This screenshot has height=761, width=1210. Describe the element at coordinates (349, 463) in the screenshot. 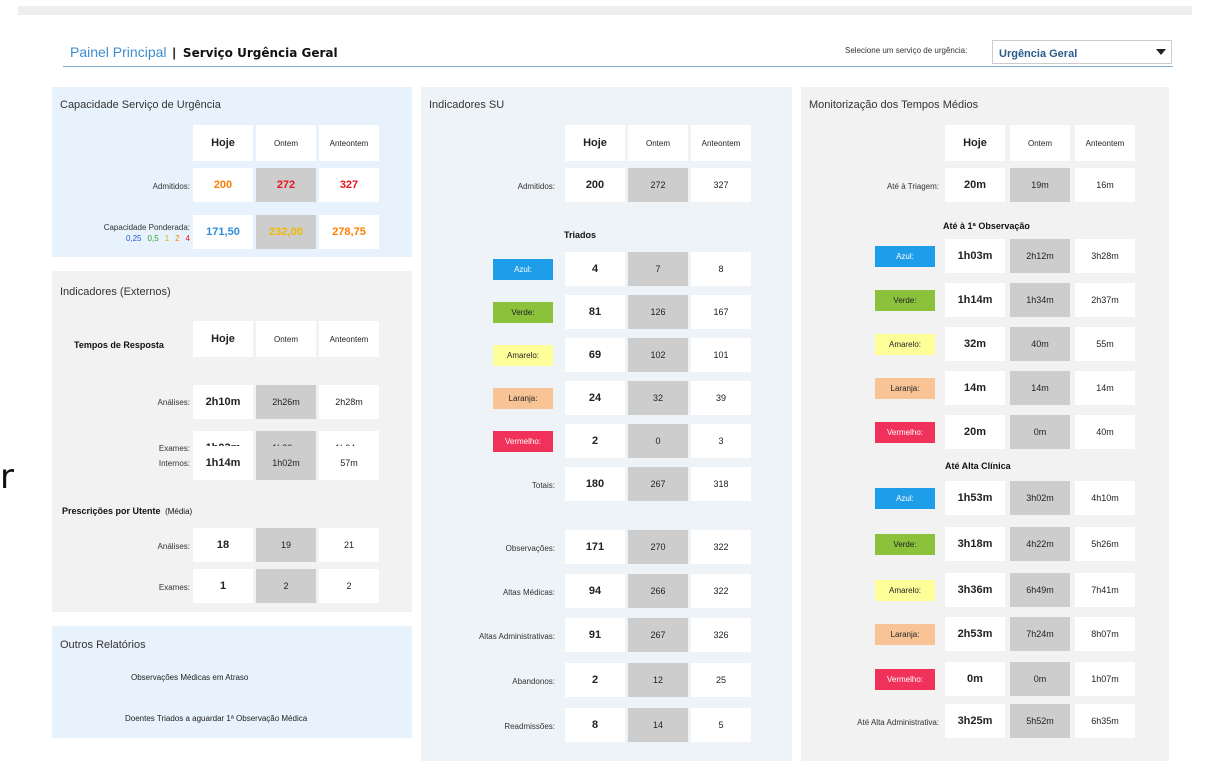

I see `ext-internos-anteontem: 57m` at that location.